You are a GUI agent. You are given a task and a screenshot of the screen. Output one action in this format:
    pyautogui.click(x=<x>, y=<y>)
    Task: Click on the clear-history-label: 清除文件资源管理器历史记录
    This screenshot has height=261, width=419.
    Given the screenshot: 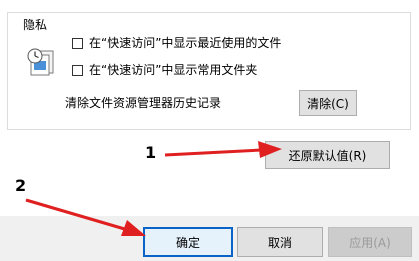 What is the action you would take?
    pyautogui.click(x=143, y=103)
    